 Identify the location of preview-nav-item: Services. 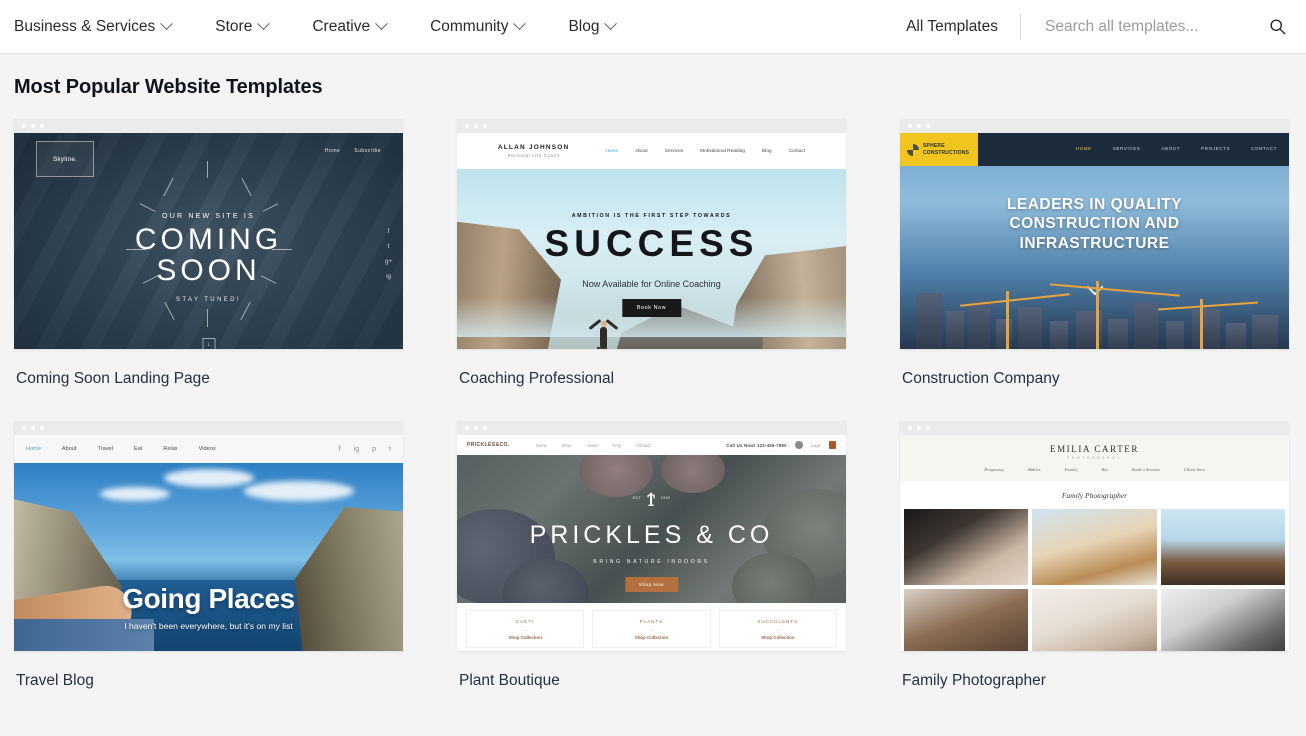
(674, 151).